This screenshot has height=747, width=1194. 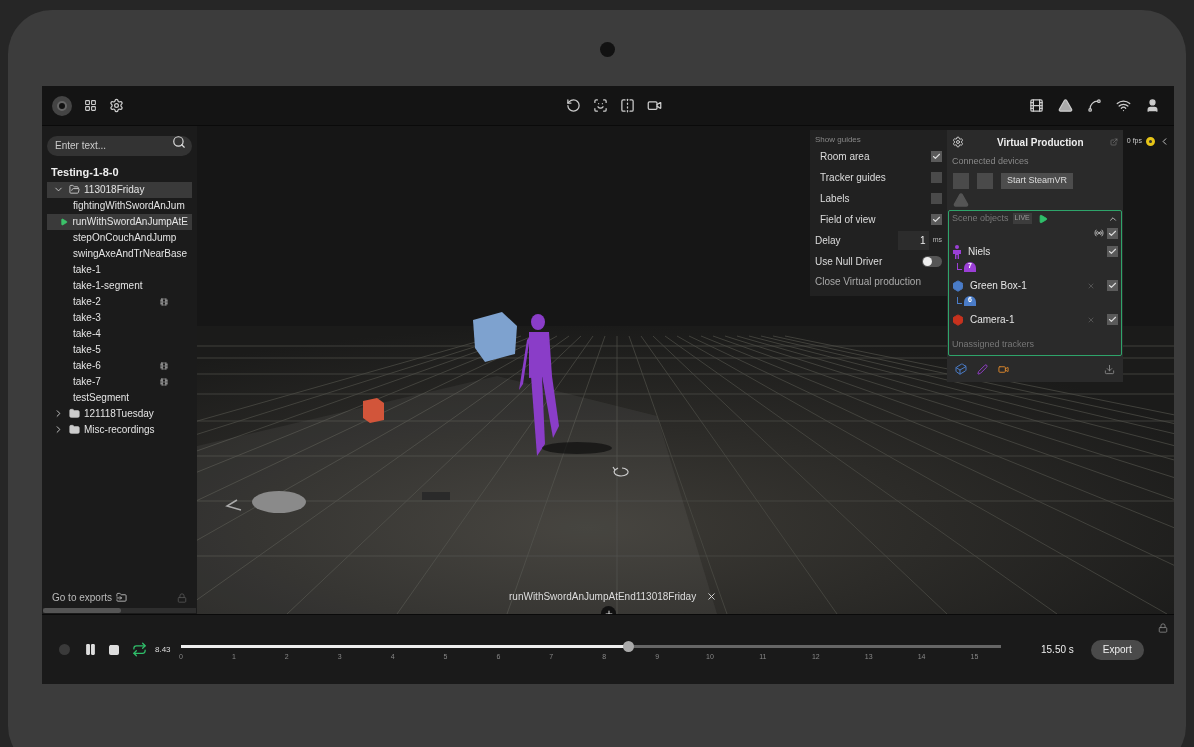 What do you see at coordinates (913, 240) in the screenshot?
I see `delay-field: 1` at bounding box center [913, 240].